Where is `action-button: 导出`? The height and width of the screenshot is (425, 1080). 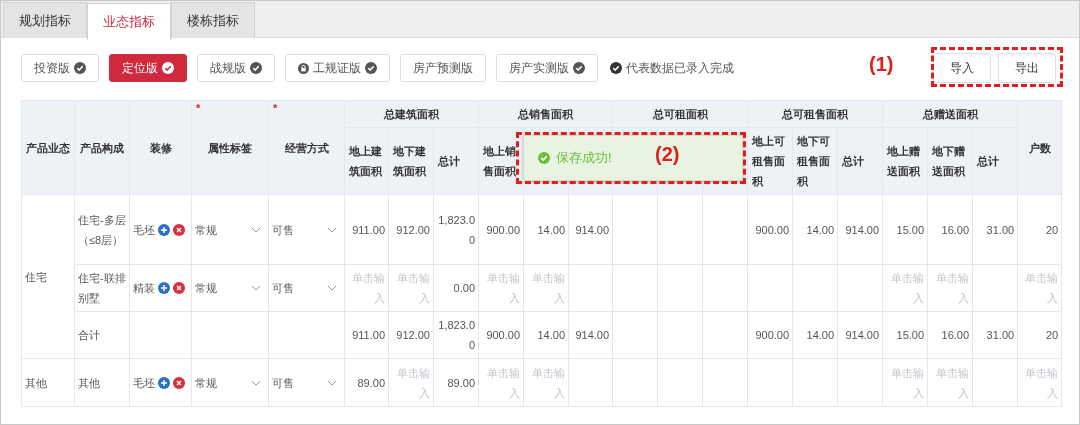
action-button: 导出 is located at coordinates (1027, 68).